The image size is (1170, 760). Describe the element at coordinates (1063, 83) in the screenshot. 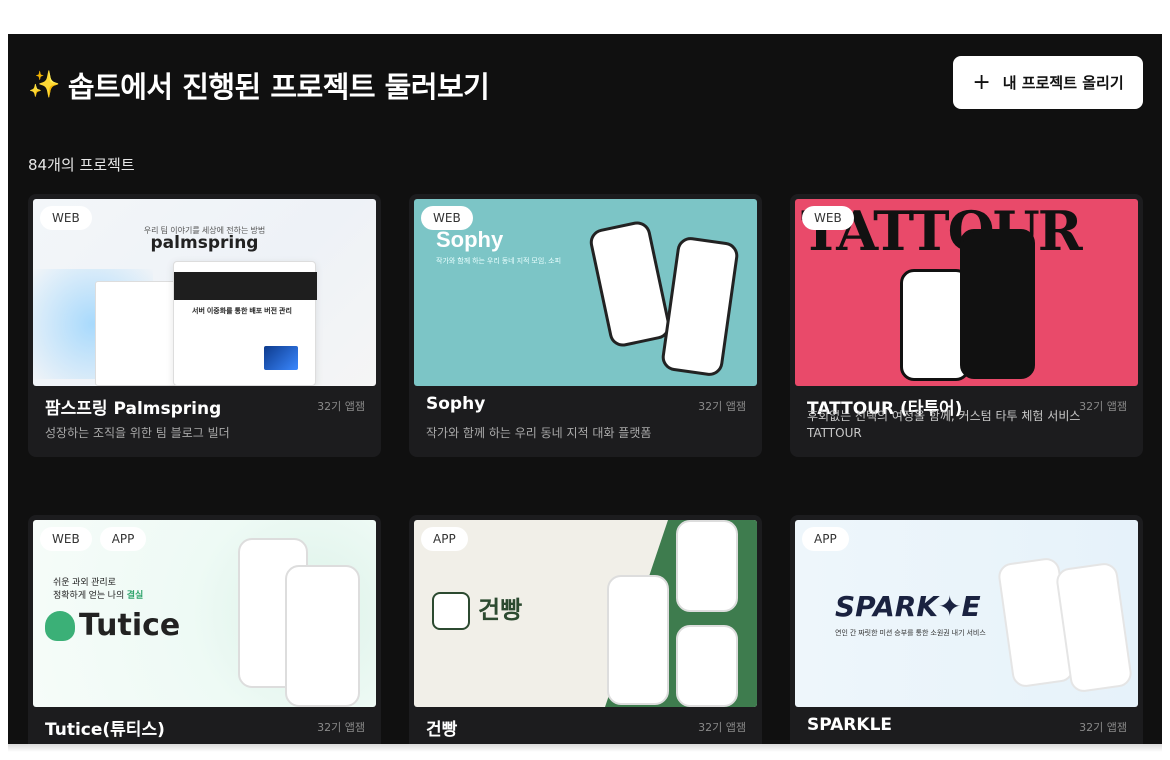

I see `upload-project-label: 내 프로젝트 올리기` at that location.